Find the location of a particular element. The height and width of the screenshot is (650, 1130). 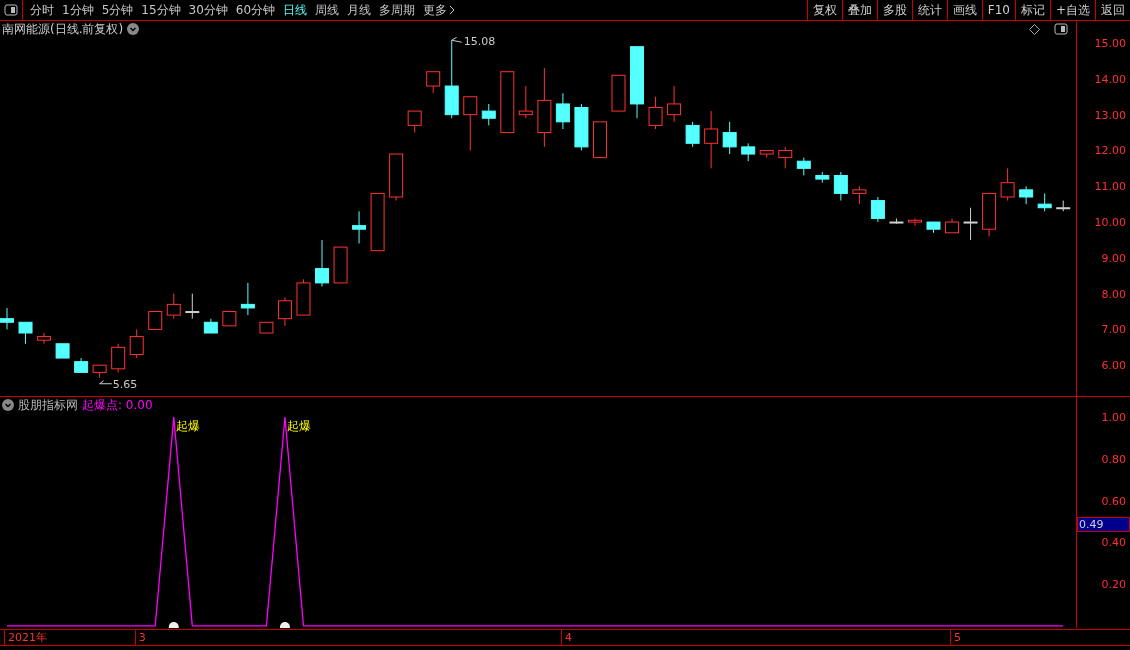

period-tab: 1分钟 is located at coordinates (78, 10).